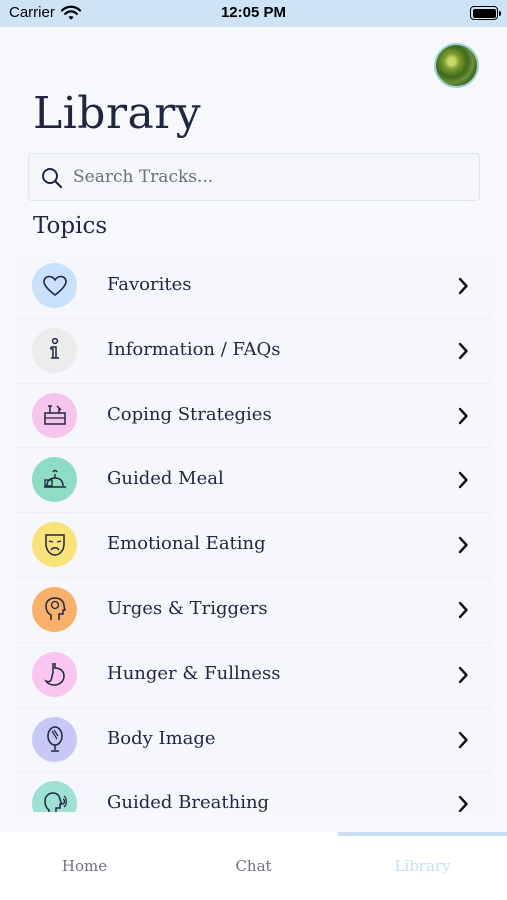 This screenshot has height=900, width=507. I want to click on list-item-coping-strategies: Coping Strategies, so click(254, 416).